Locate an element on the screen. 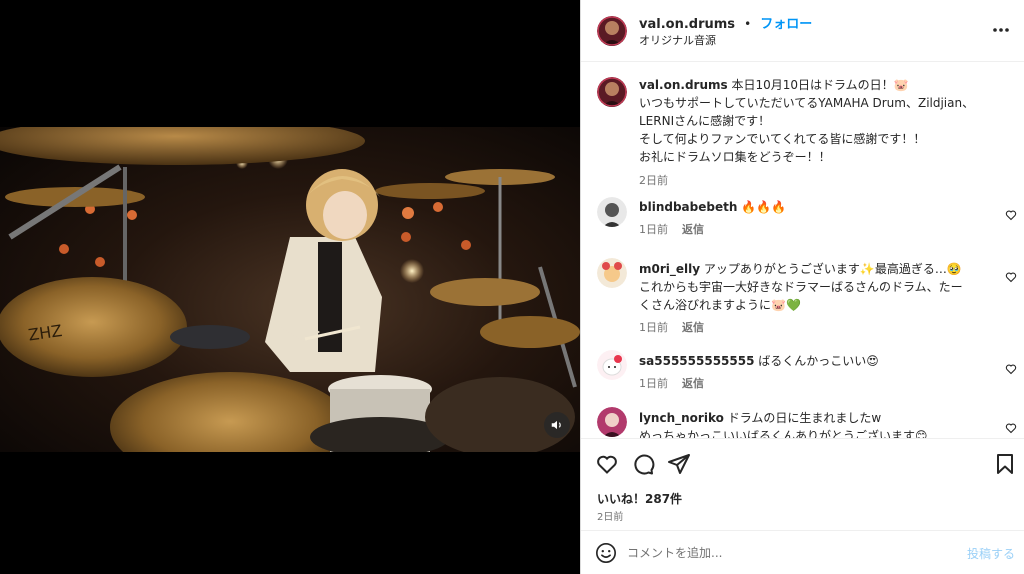  speaker-icon is located at coordinates (556, 425).